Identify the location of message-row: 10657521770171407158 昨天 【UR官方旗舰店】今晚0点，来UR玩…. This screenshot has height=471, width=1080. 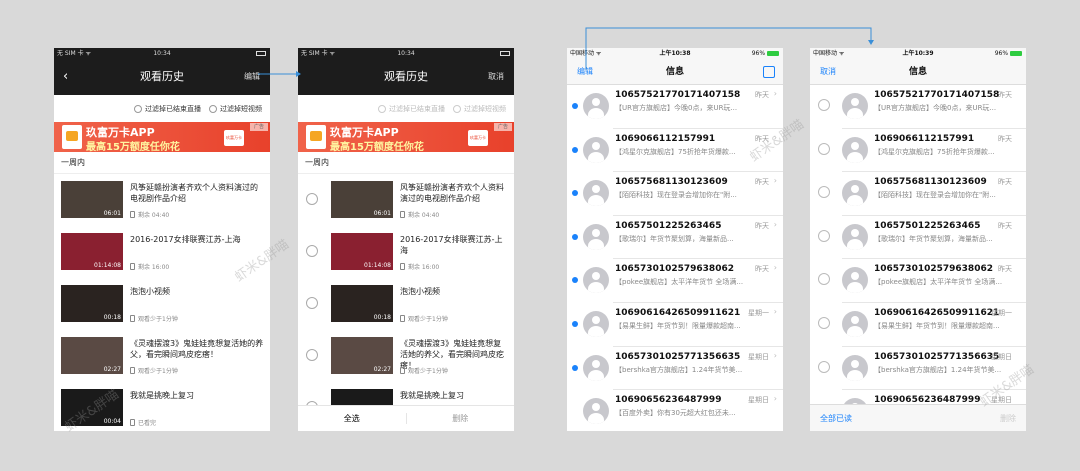
(918, 107).